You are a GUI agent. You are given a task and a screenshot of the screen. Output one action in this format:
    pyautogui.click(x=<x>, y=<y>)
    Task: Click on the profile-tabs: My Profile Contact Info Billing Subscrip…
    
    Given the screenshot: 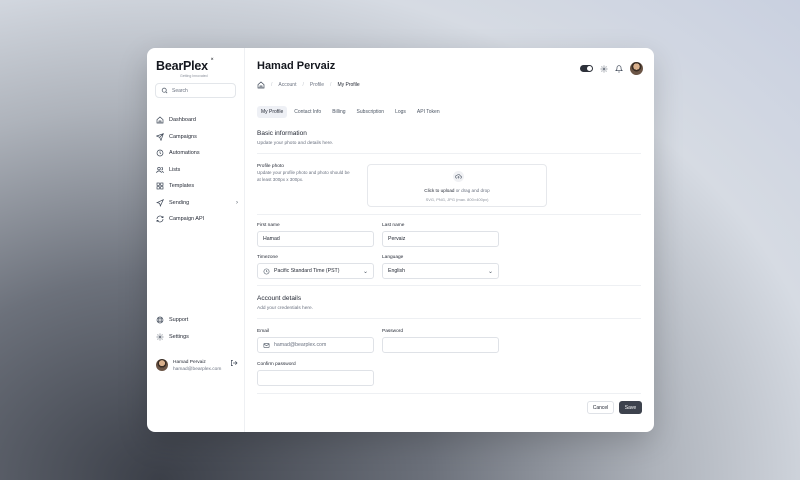 What is the action you would take?
    pyautogui.click(x=350, y=112)
    